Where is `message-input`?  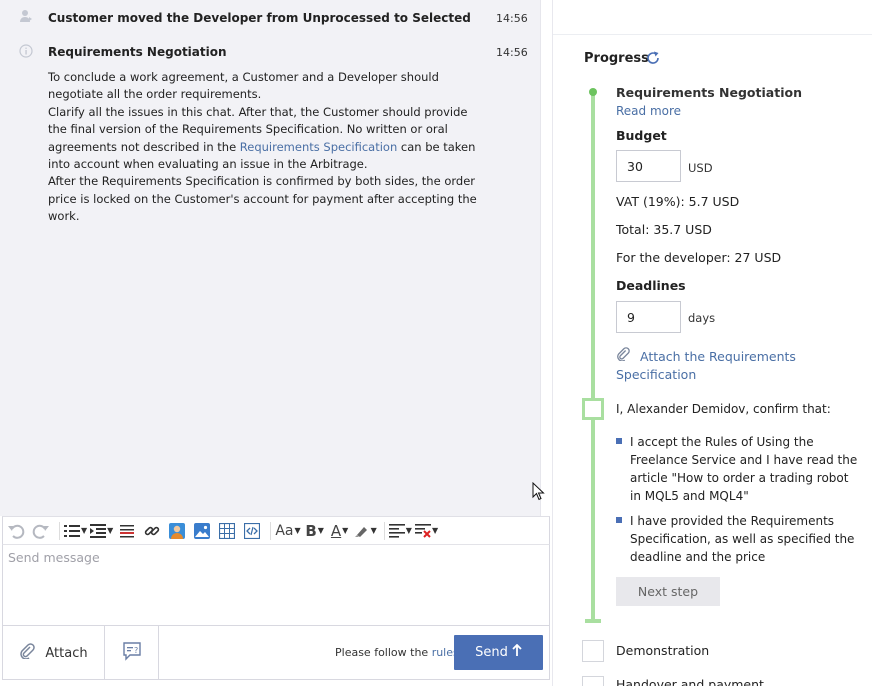
message-input is located at coordinates (276, 557).